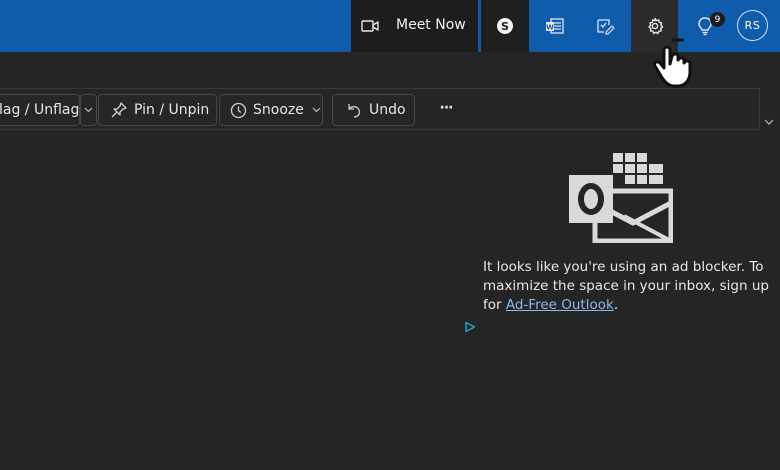 The width and height of the screenshot is (780, 470). I want to click on notification-badge: 9, so click(717, 19).